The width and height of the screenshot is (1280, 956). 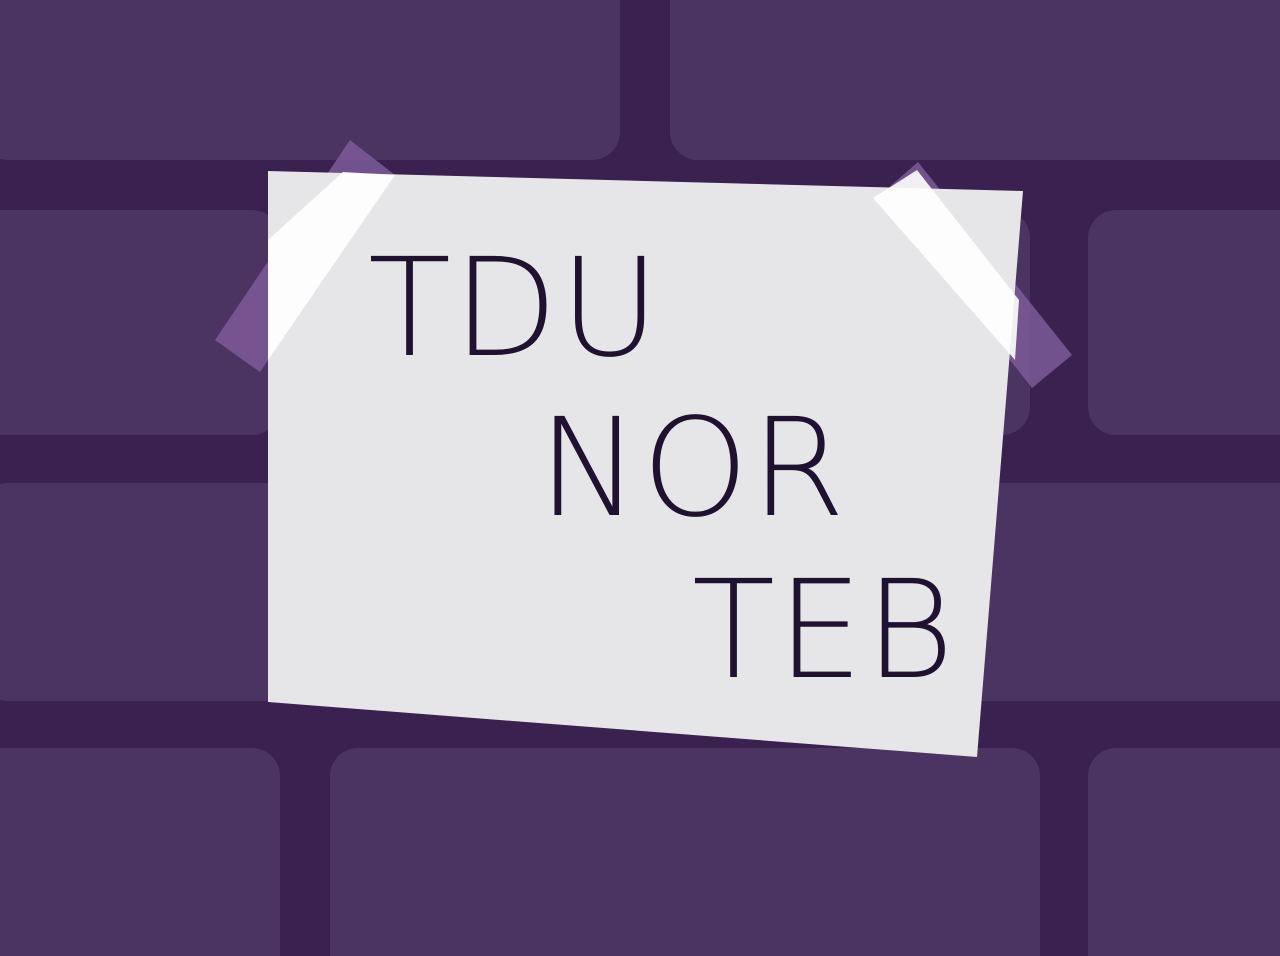 What do you see at coordinates (692, 469) in the screenshot?
I see `note-line-2: NOR` at bounding box center [692, 469].